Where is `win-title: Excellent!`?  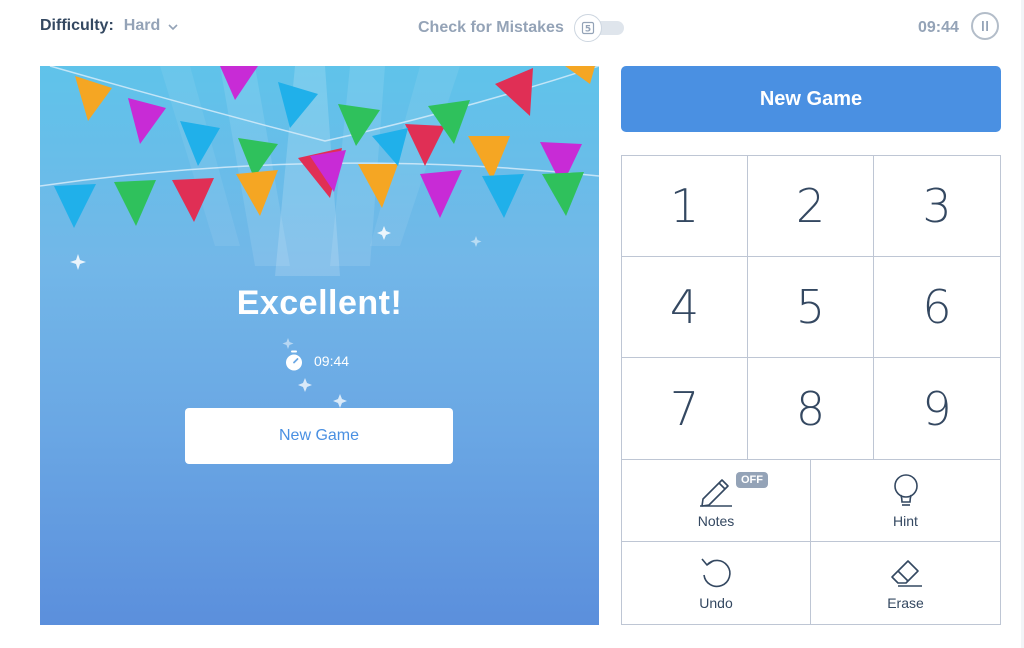 win-title: Excellent! is located at coordinates (319, 303).